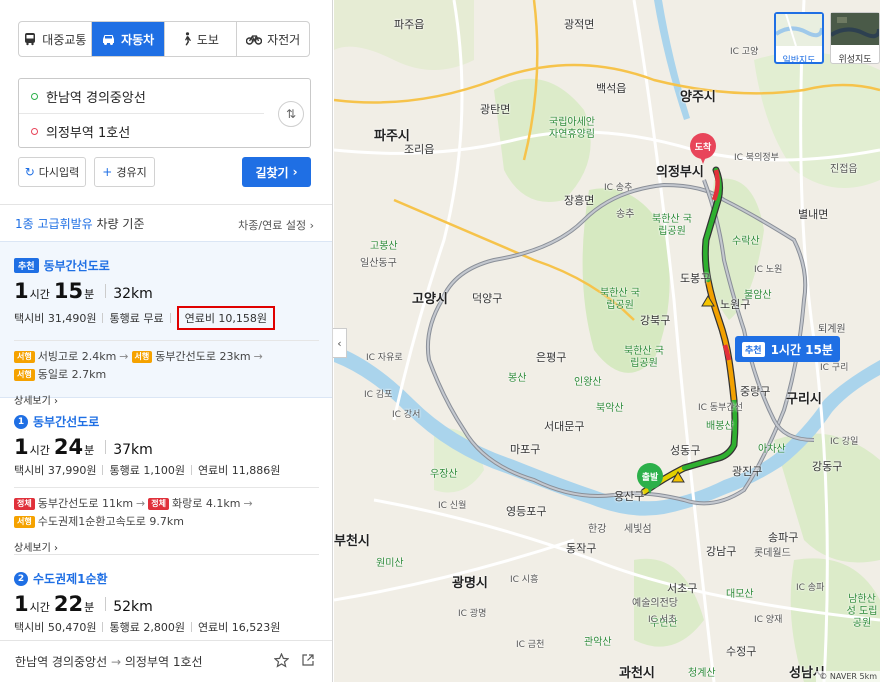  I want to click on recommended-badge: 추천, so click(26, 265).